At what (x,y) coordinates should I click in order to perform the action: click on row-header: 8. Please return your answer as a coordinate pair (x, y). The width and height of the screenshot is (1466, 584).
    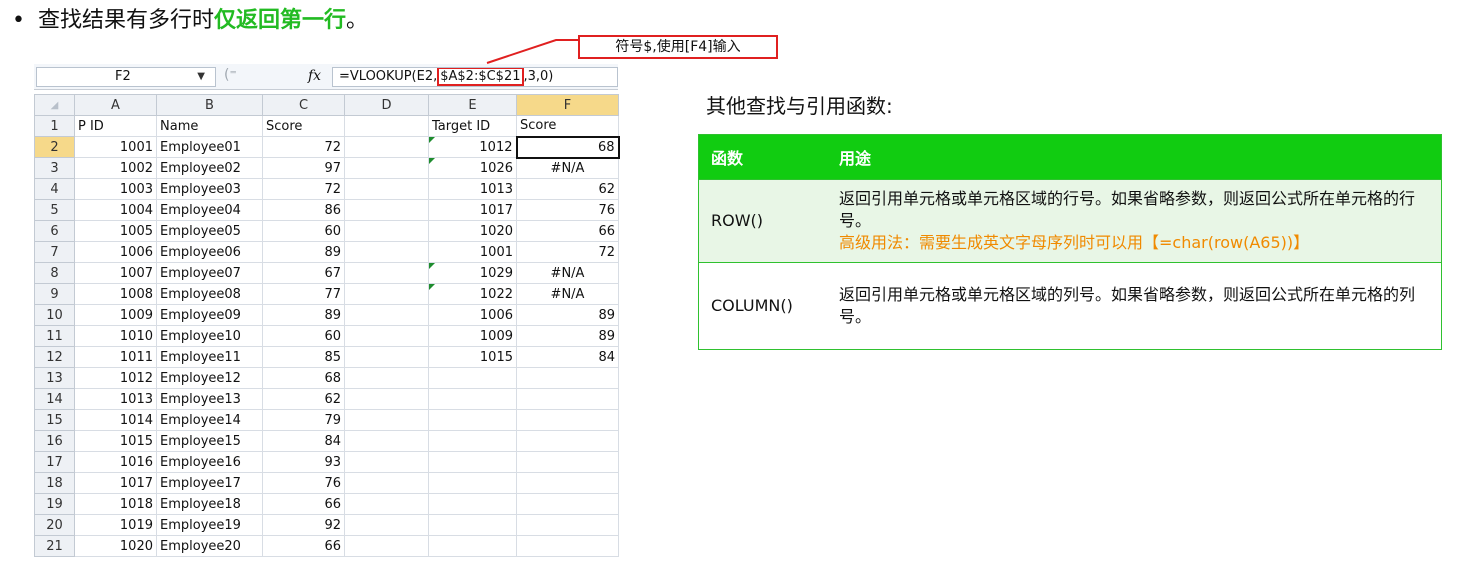
    Looking at the image, I should click on (54, 273).